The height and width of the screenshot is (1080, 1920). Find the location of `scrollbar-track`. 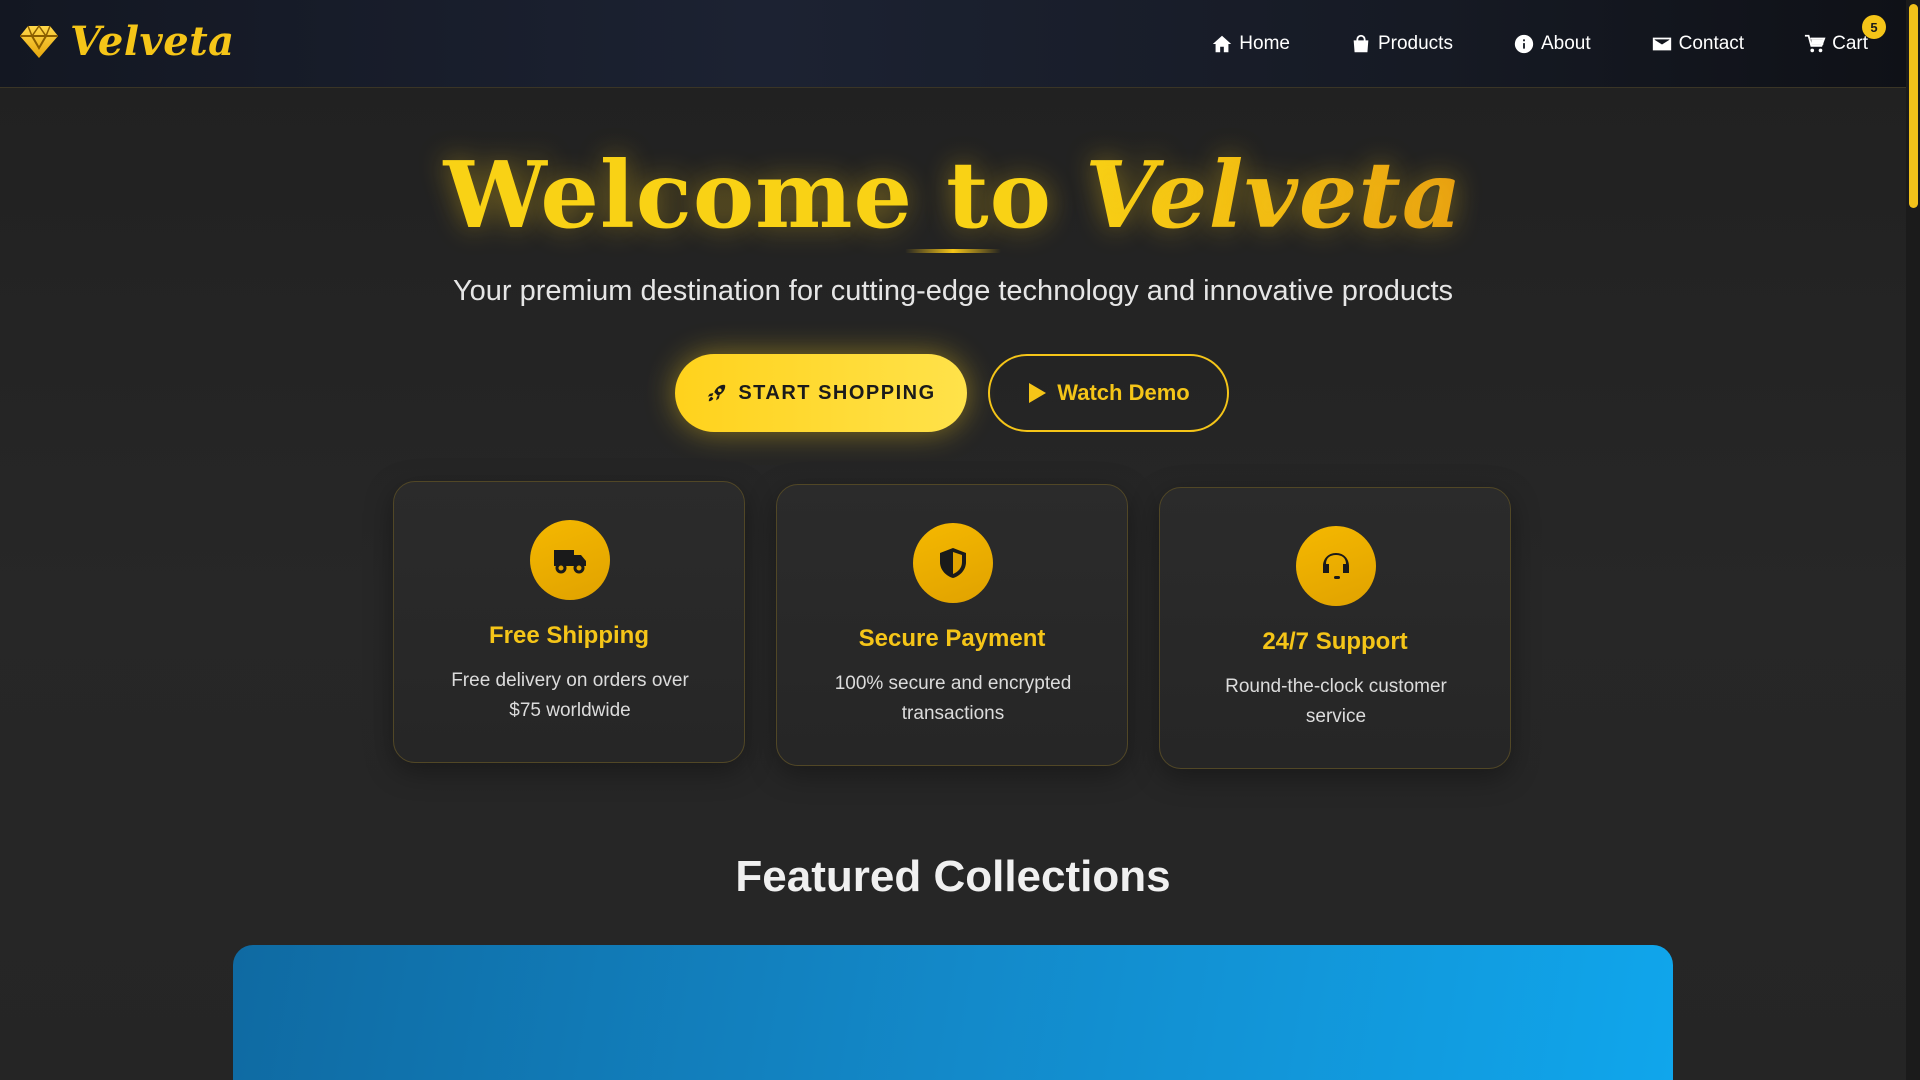

scrollbar-track is located at coordinates (1913, 540).